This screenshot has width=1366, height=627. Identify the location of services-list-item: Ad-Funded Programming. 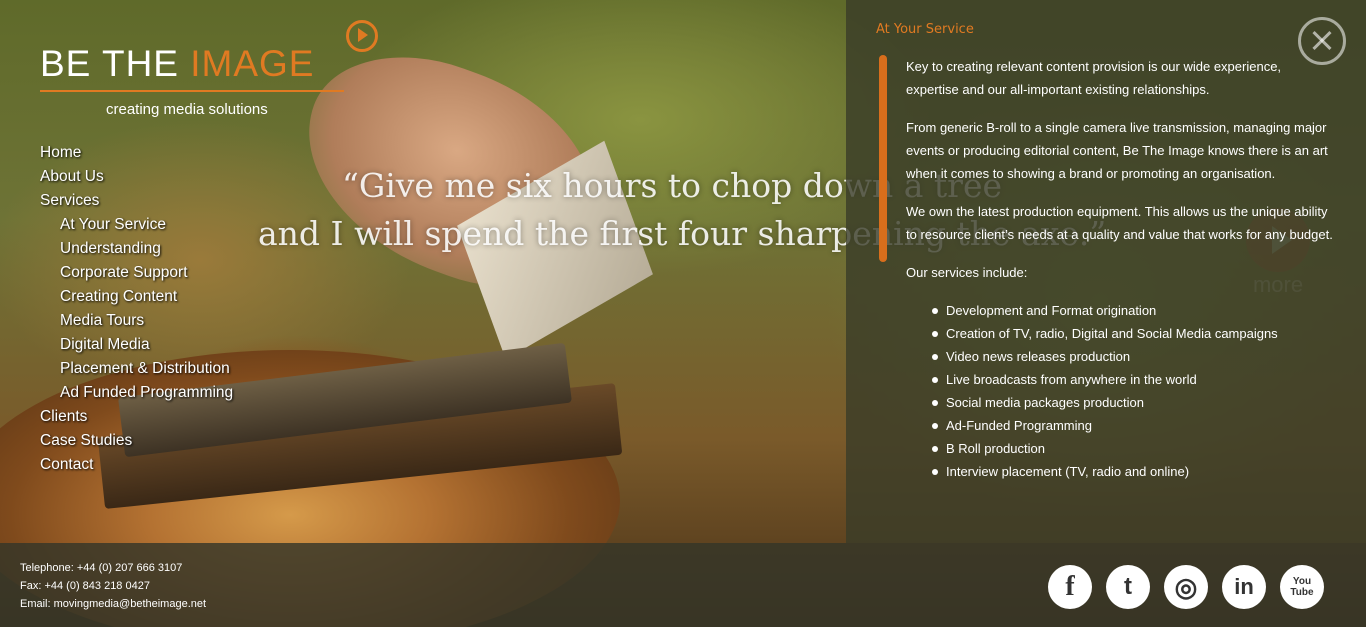
(1134, 425).